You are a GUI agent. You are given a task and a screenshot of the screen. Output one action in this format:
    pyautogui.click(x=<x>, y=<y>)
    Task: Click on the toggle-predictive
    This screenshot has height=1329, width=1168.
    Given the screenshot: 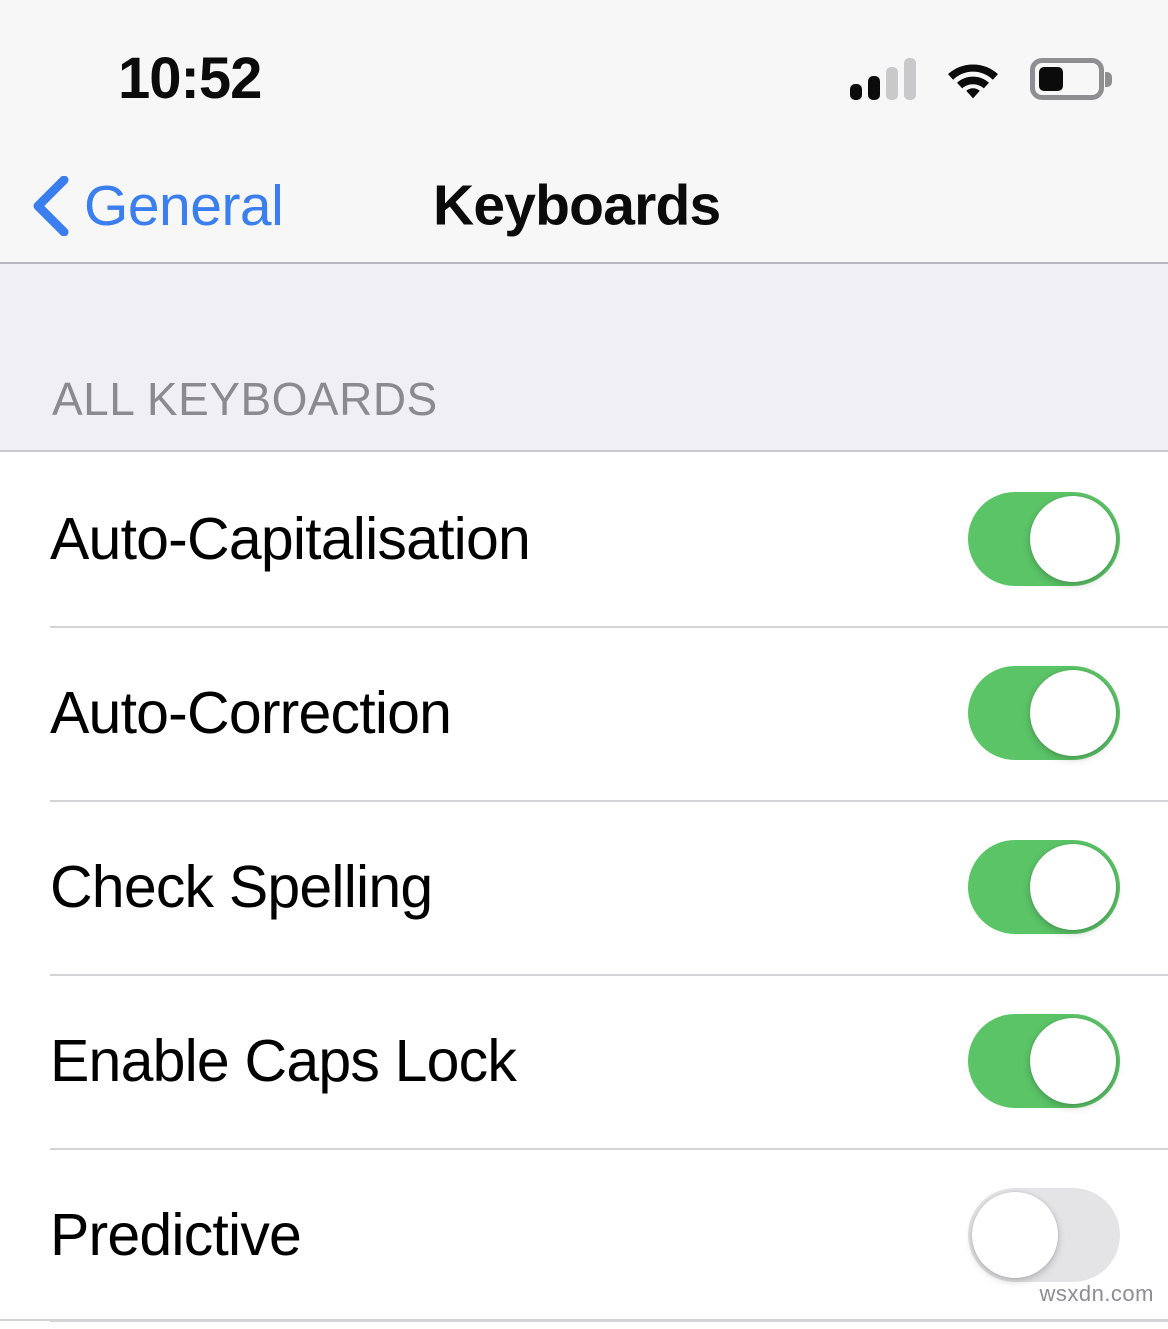 What is the action you would take?
    pyautogui.click(x=1044, y=1235)
    